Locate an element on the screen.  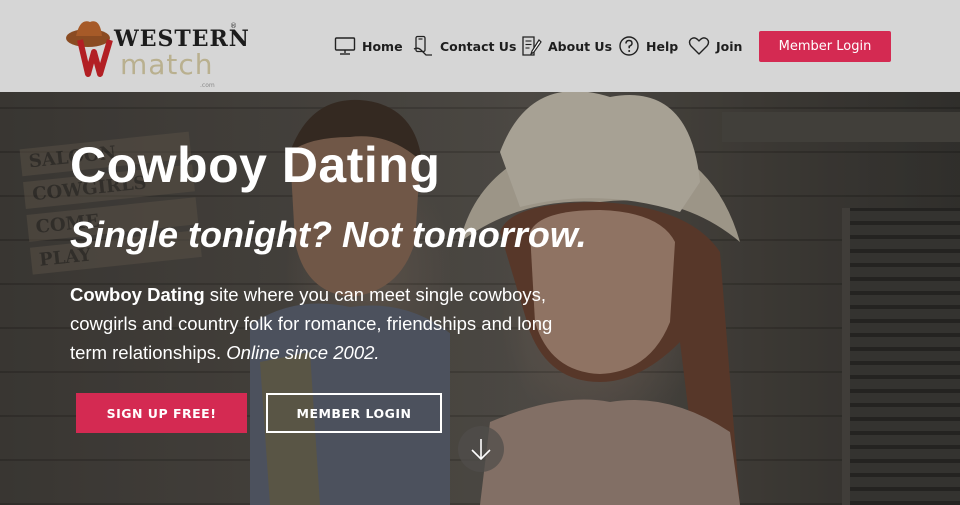
question-circle-icon is located at coordinates (629, 46).